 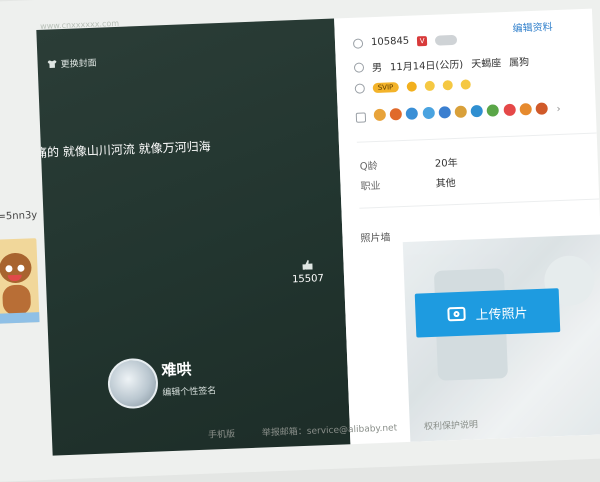 I want to click on background-monkey-avatar, so click(x=20, y=281).